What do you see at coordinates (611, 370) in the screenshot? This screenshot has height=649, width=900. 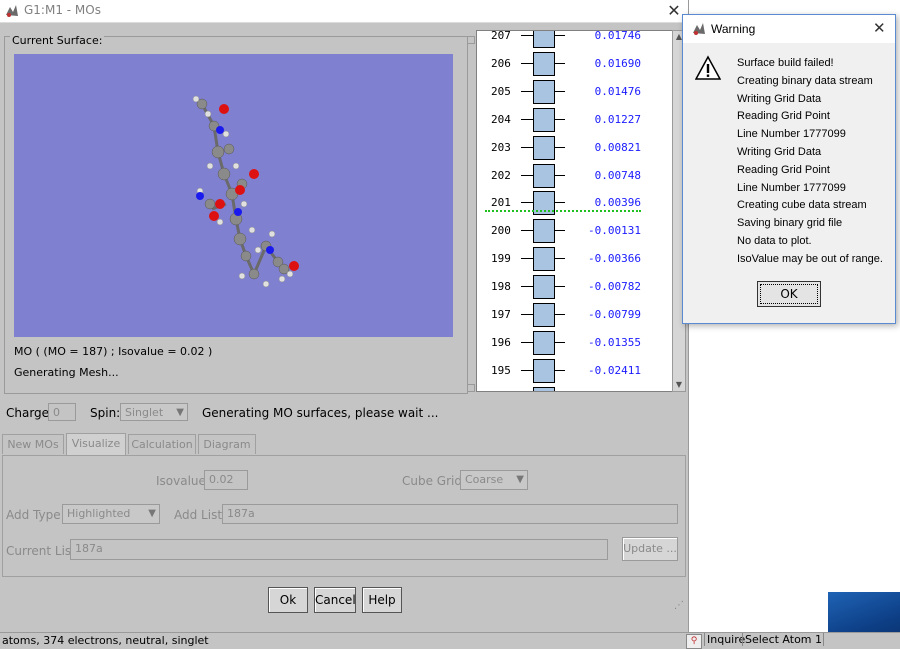 I see `mo-energy: -0.02411` at bounding box center [611, 370].